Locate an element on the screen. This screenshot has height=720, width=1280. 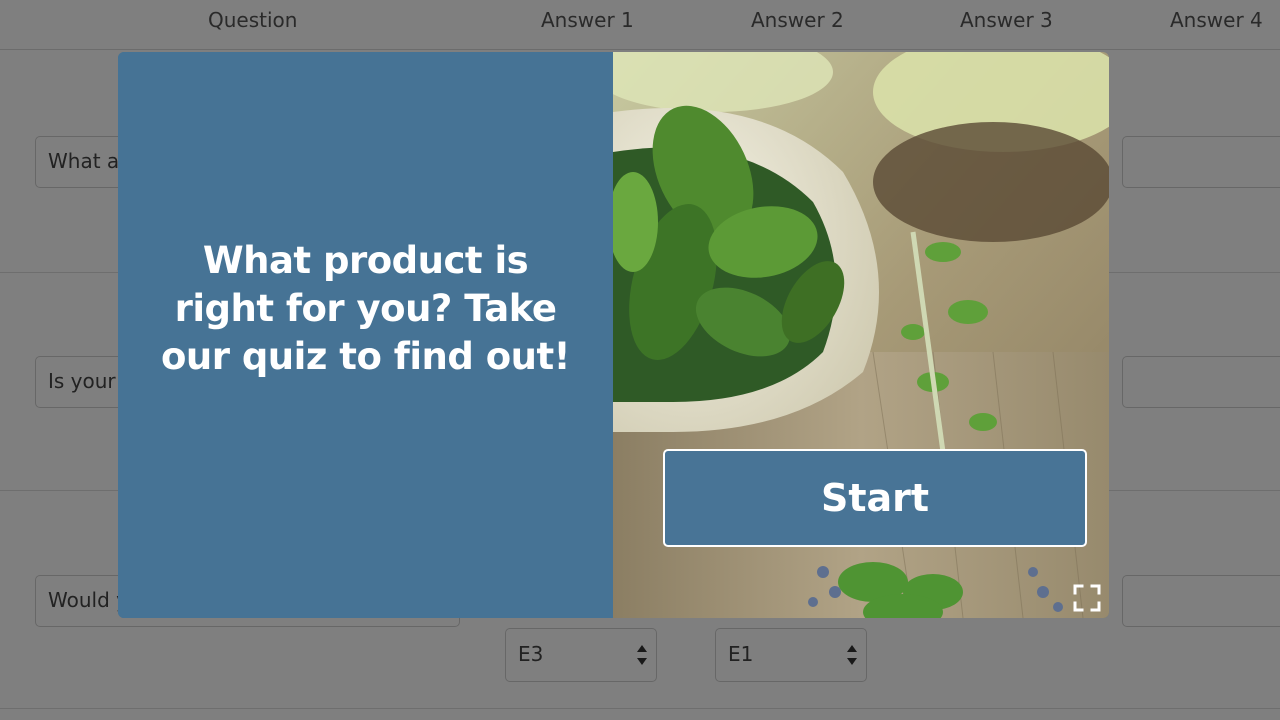
start-button: Start is located at coordinates (875, 498).